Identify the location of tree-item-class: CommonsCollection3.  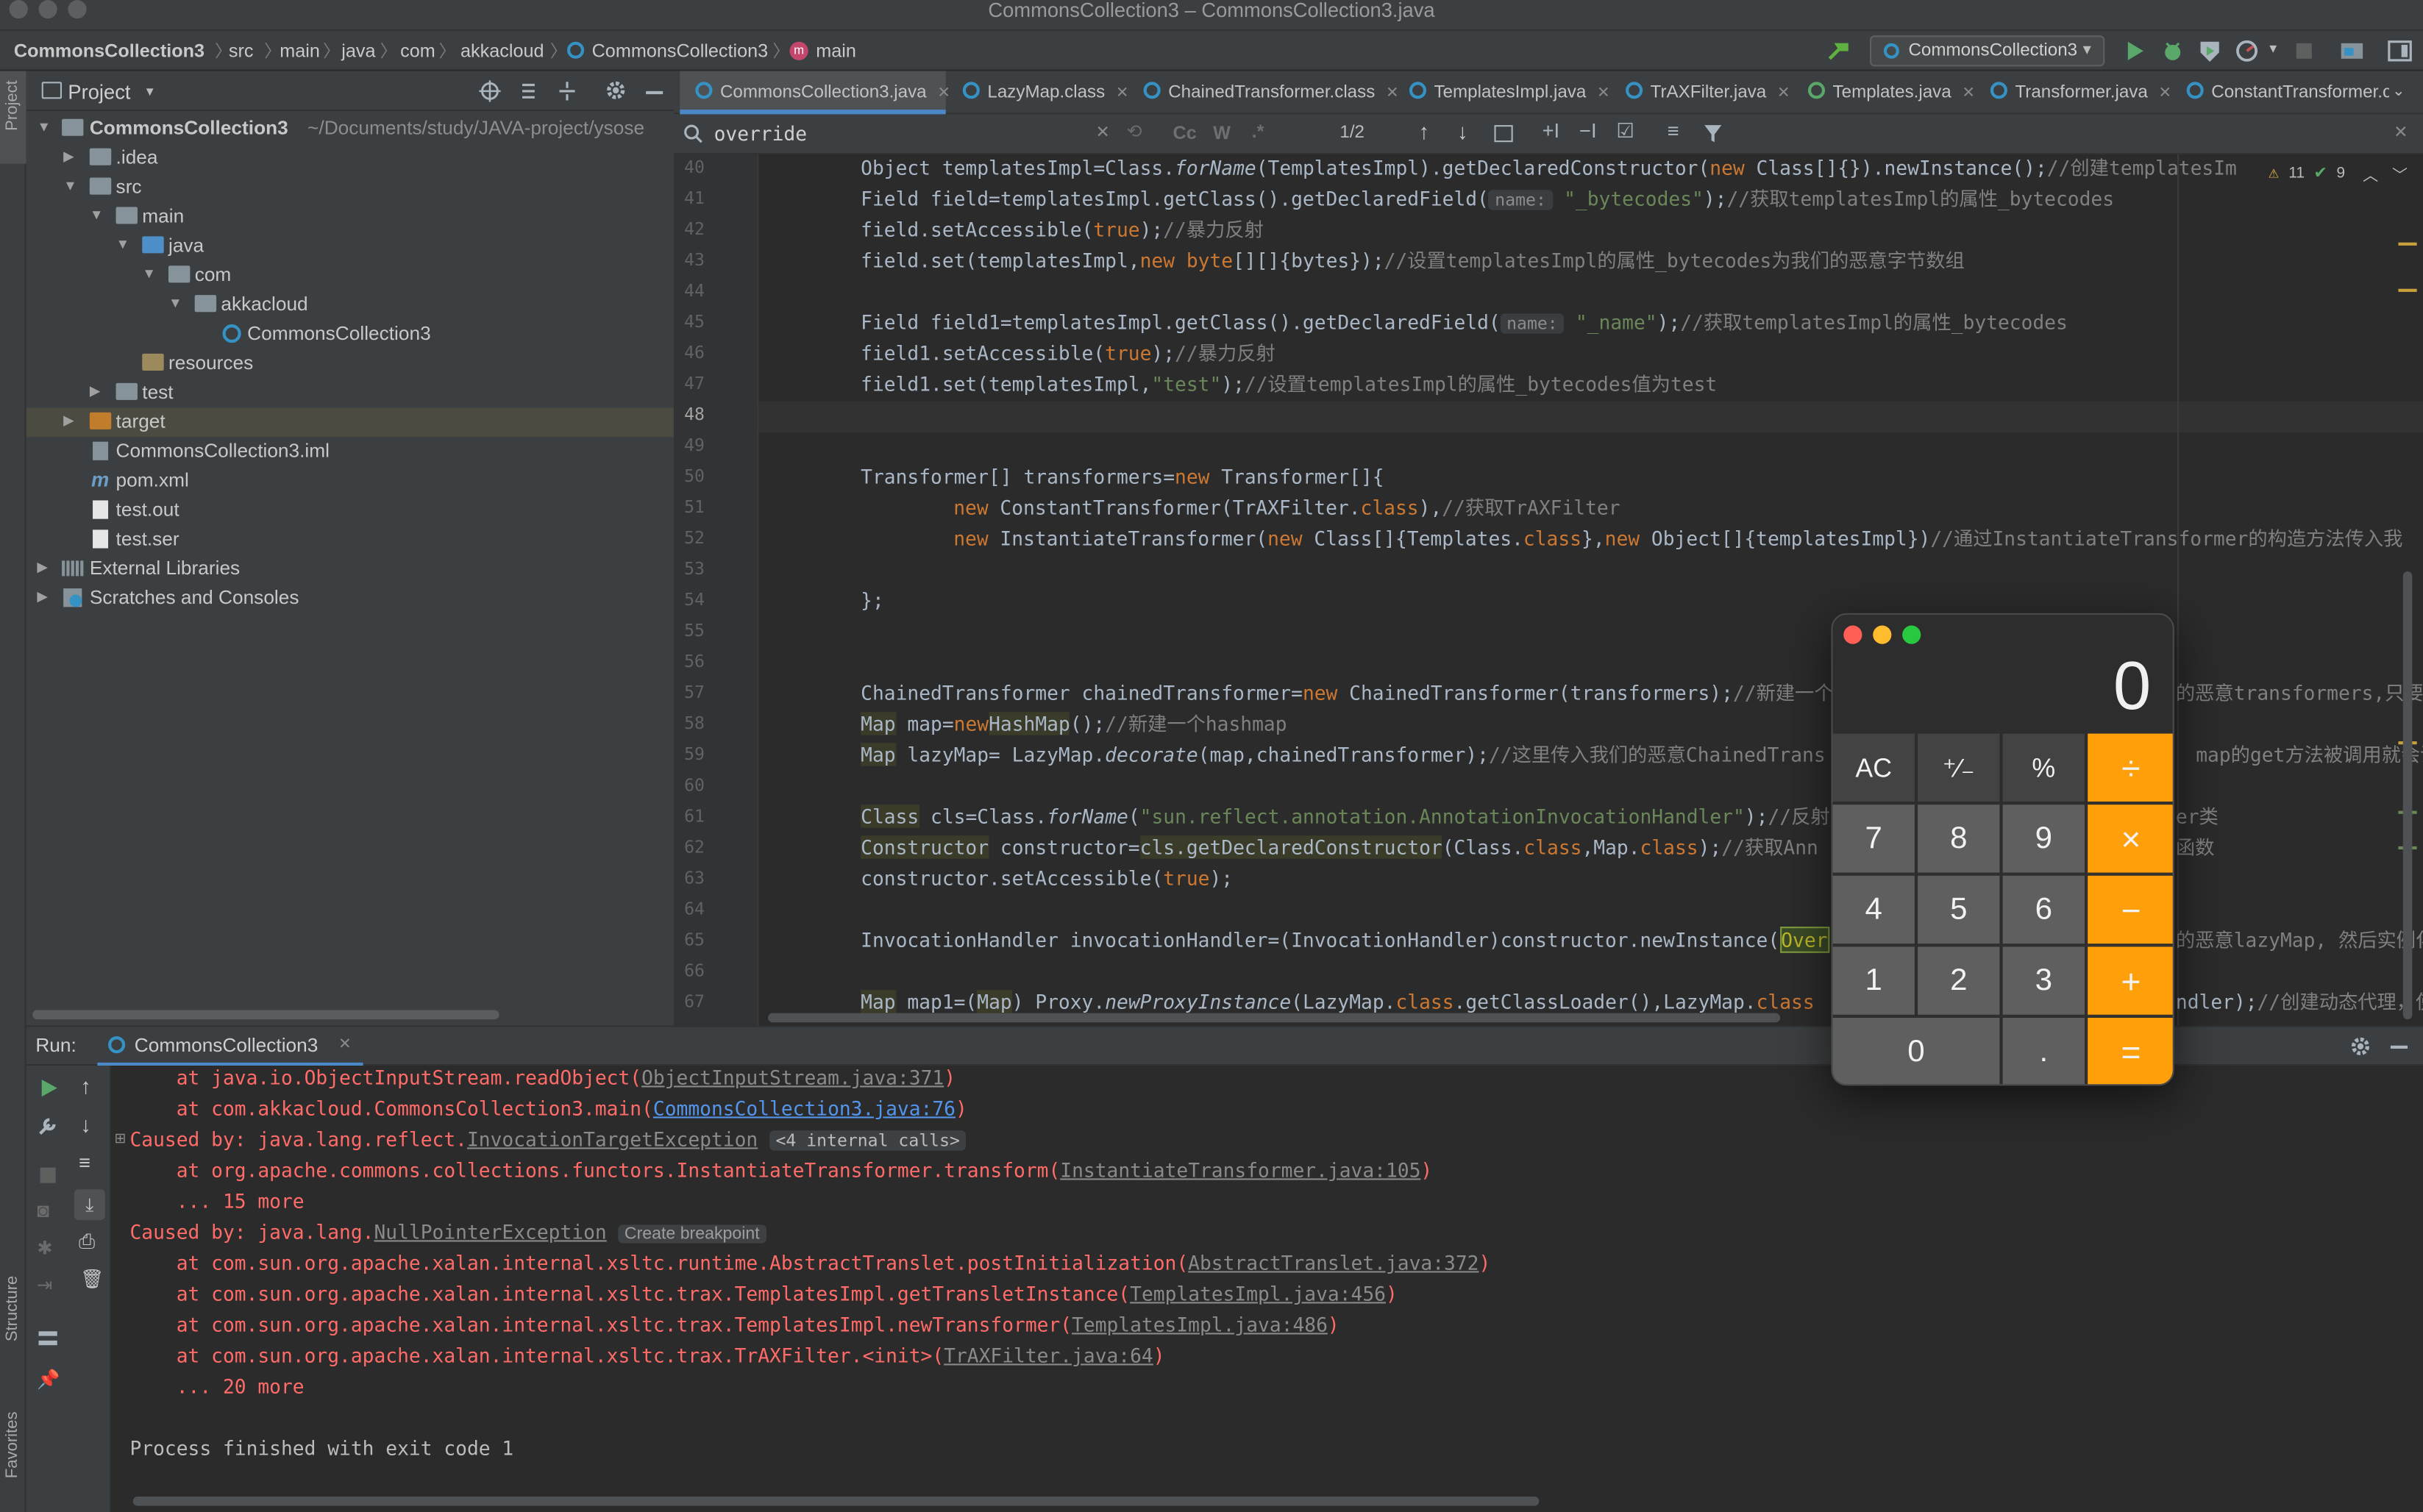
(350, 334).